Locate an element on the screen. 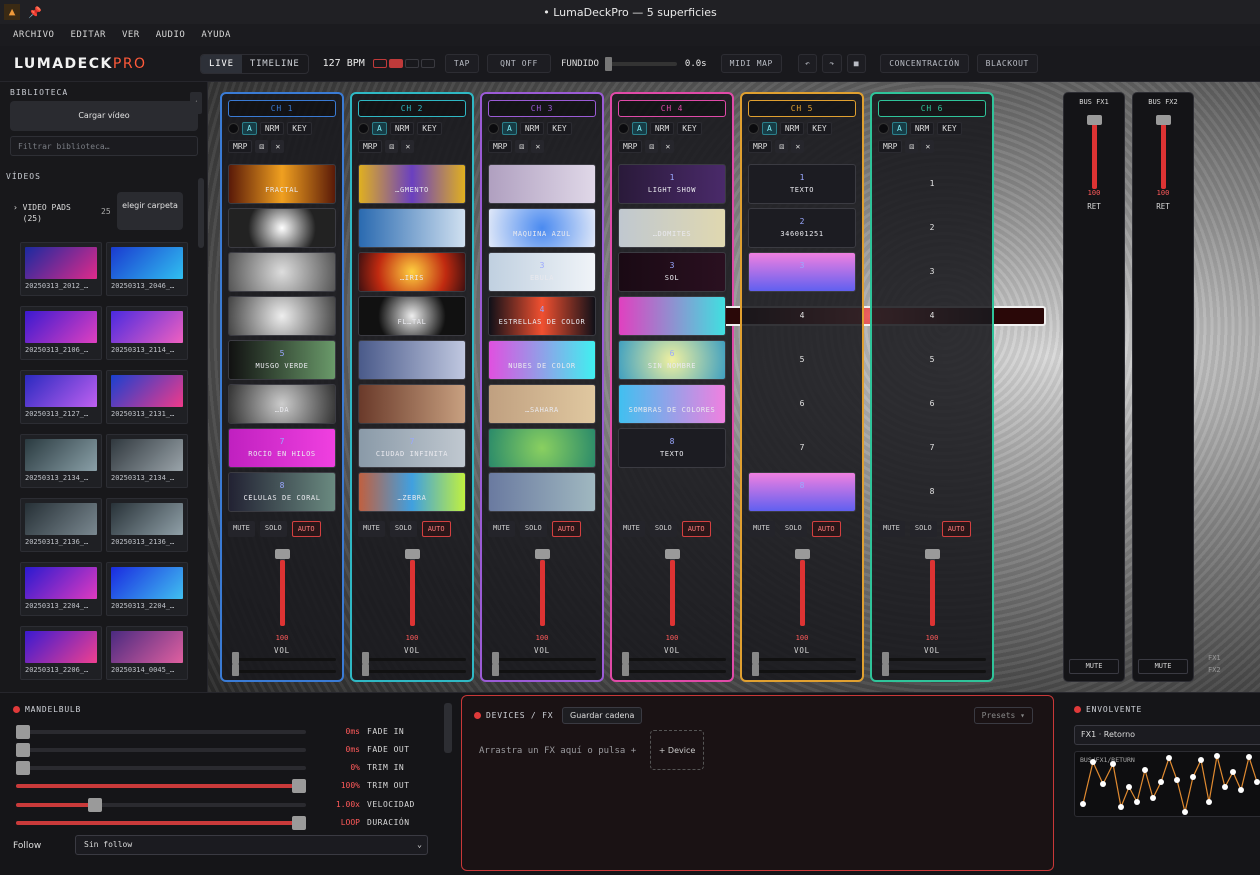 This screenshot has height=875, width=1260. menu-archivo: ARCHIVO is located at coordinates (33, 35).